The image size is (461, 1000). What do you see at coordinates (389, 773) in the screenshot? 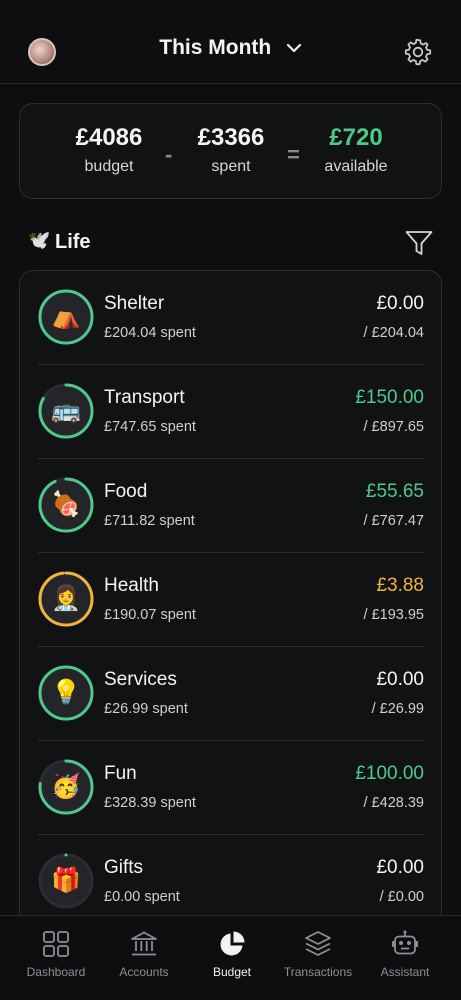
I see `category-available: £100.00` at bounding box center [389, 773].